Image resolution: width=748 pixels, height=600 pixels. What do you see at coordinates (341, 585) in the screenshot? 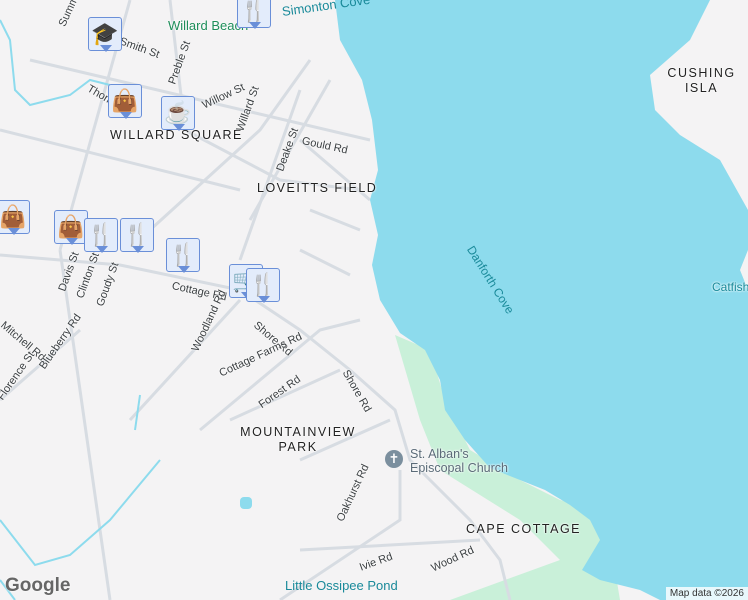
I see `water-label-little-ossipee-pond: Little Ossipee Pond` at bounding box center [341, 585].